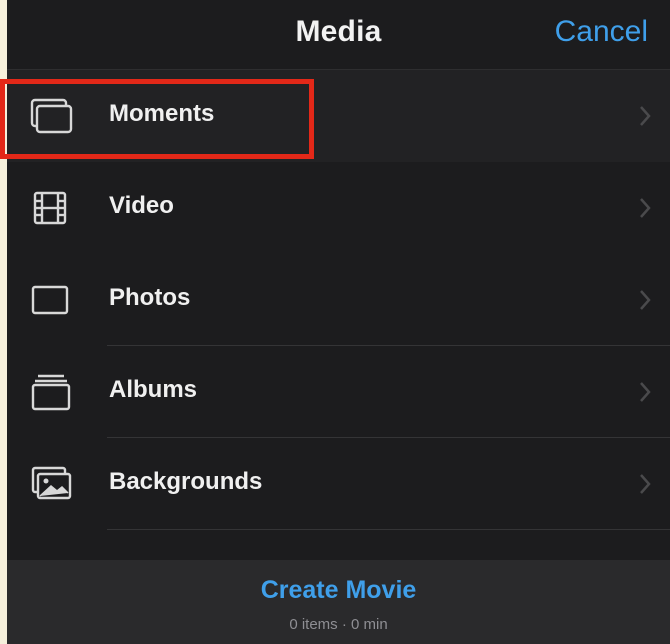 Image resolution: width=670 pixels, height=644 pixels. What do you see at coordinates (51, 208) in the screenshot?
I see `film-icon` at bounding box center [51, 208].